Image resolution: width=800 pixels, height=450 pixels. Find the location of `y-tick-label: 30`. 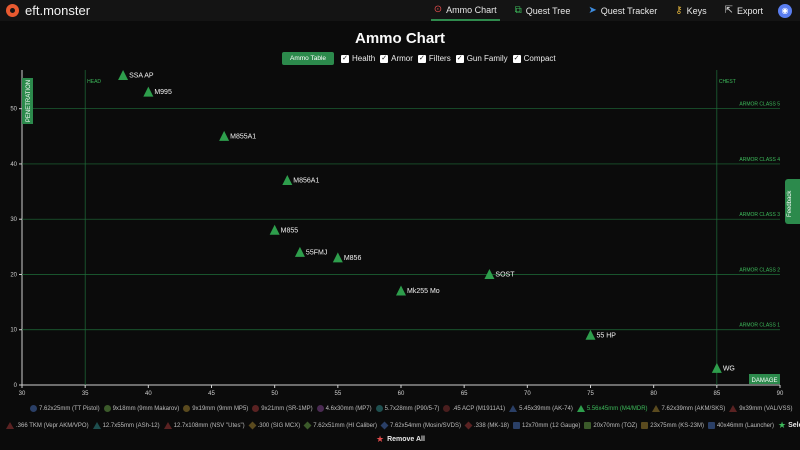

y-tick-label: 30 is located at coordinates (13, 220).